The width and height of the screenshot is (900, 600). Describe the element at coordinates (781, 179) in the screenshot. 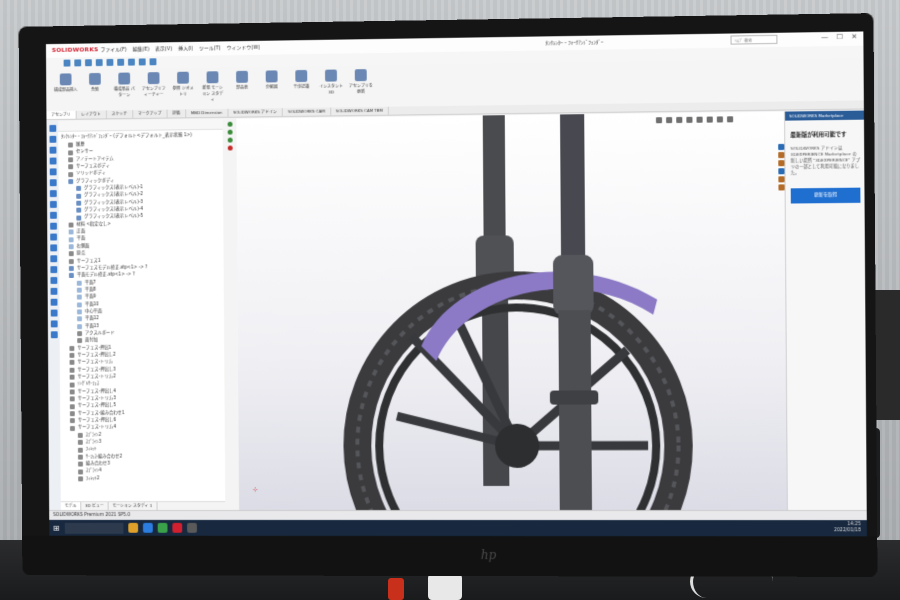

I see `appearances-icon` at that location.